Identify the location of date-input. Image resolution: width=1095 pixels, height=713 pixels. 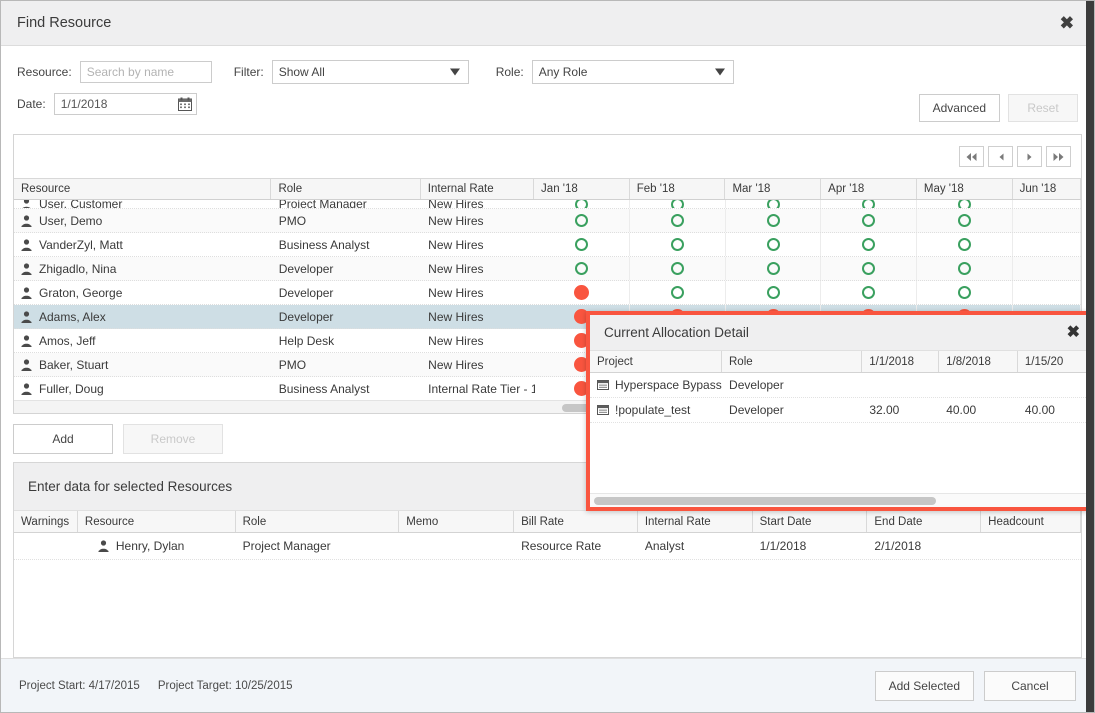
(125, 104).